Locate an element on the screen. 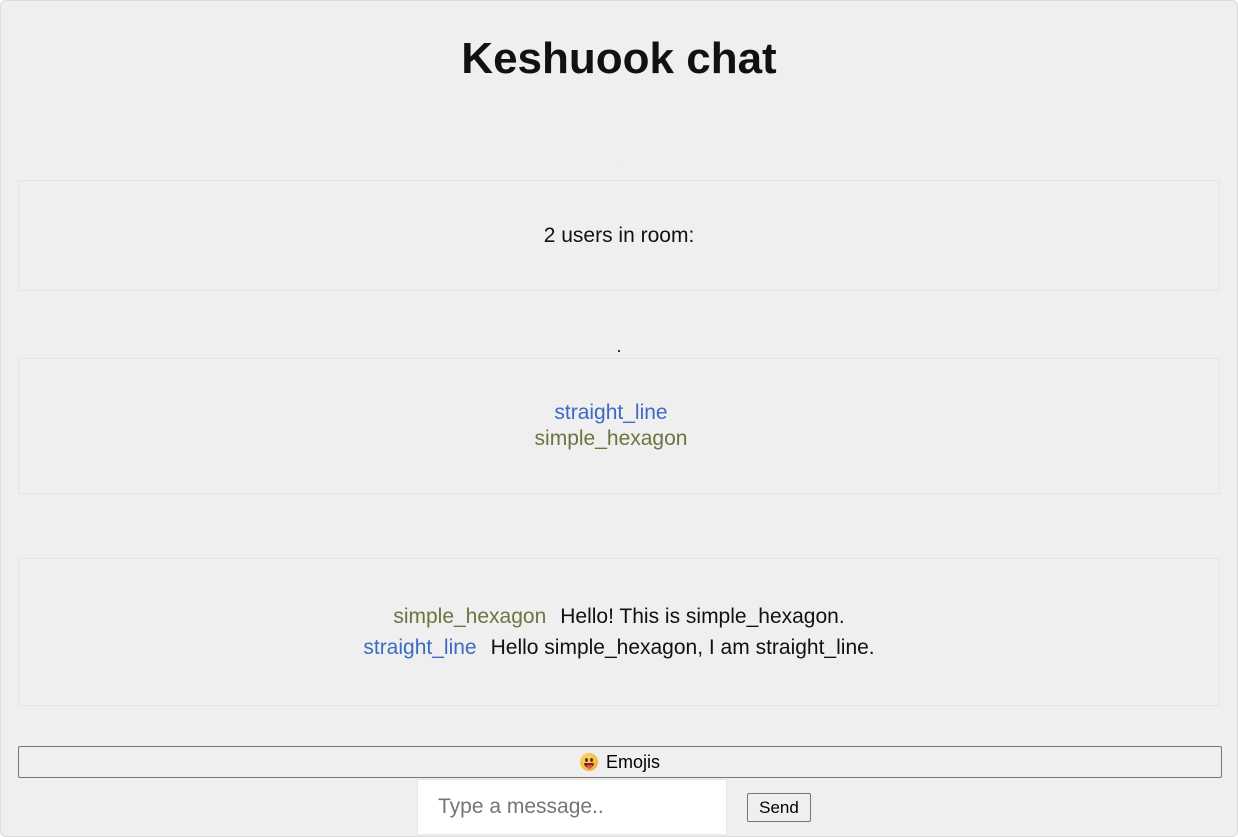  message-input is located at coordinates (572, 807).